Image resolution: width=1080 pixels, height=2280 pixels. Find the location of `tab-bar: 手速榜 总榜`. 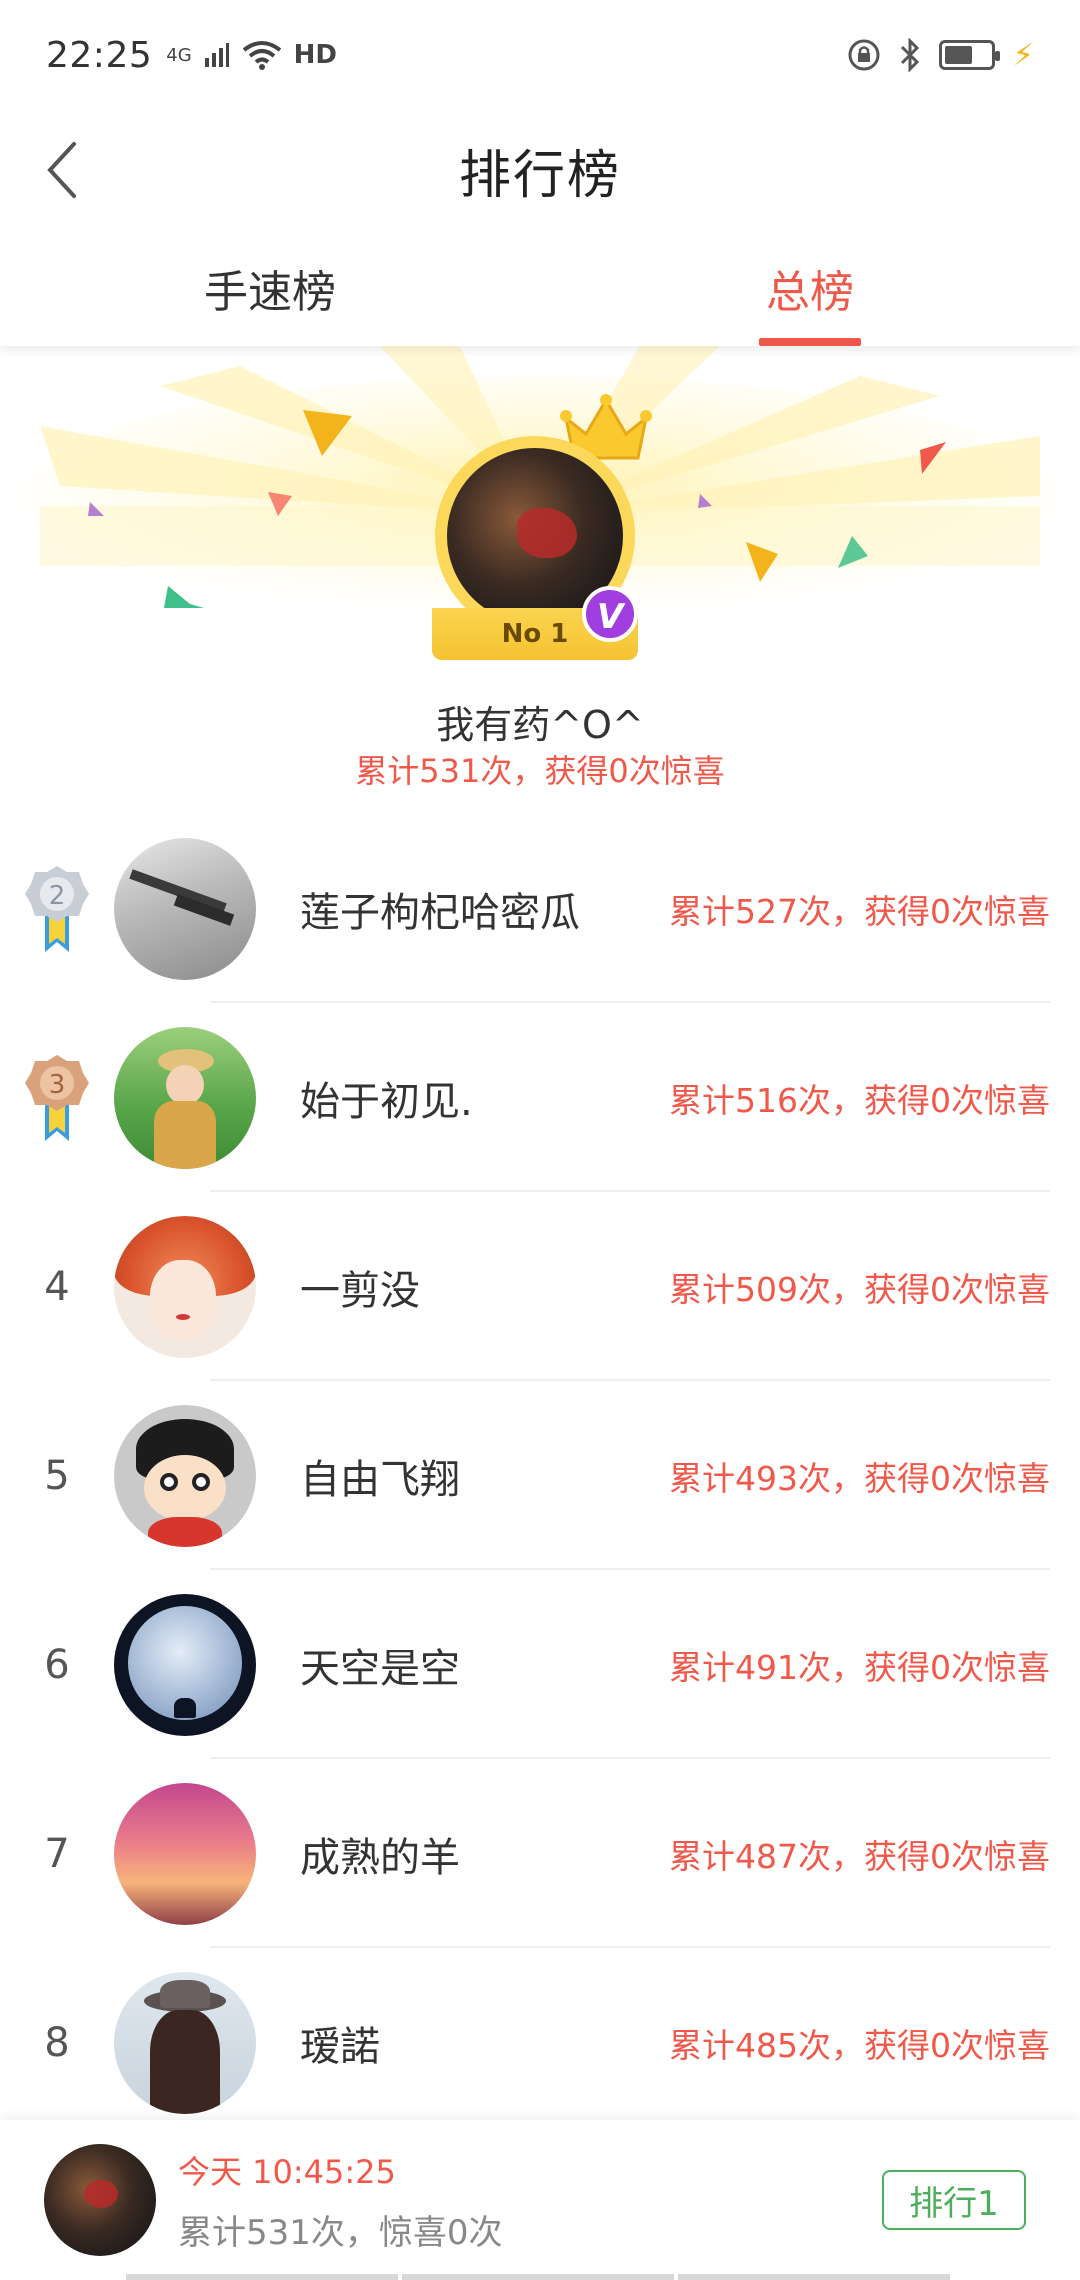

tab-bar: 手速榜 总榜 is located at coordinates (540, 288).